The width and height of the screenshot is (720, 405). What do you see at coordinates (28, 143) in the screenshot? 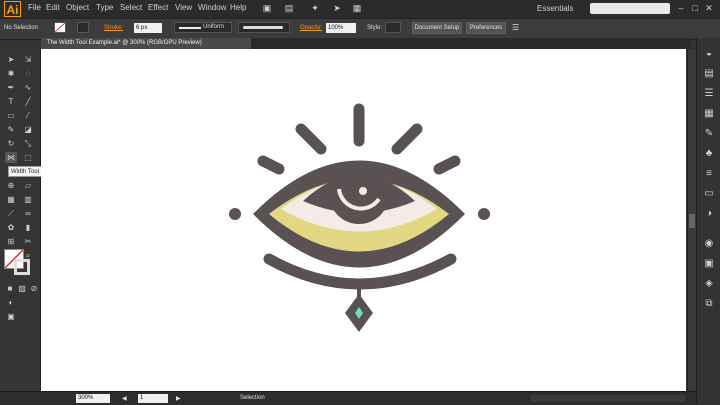
I see `scale-icon: ⤡` at bounding box center [28, 143].